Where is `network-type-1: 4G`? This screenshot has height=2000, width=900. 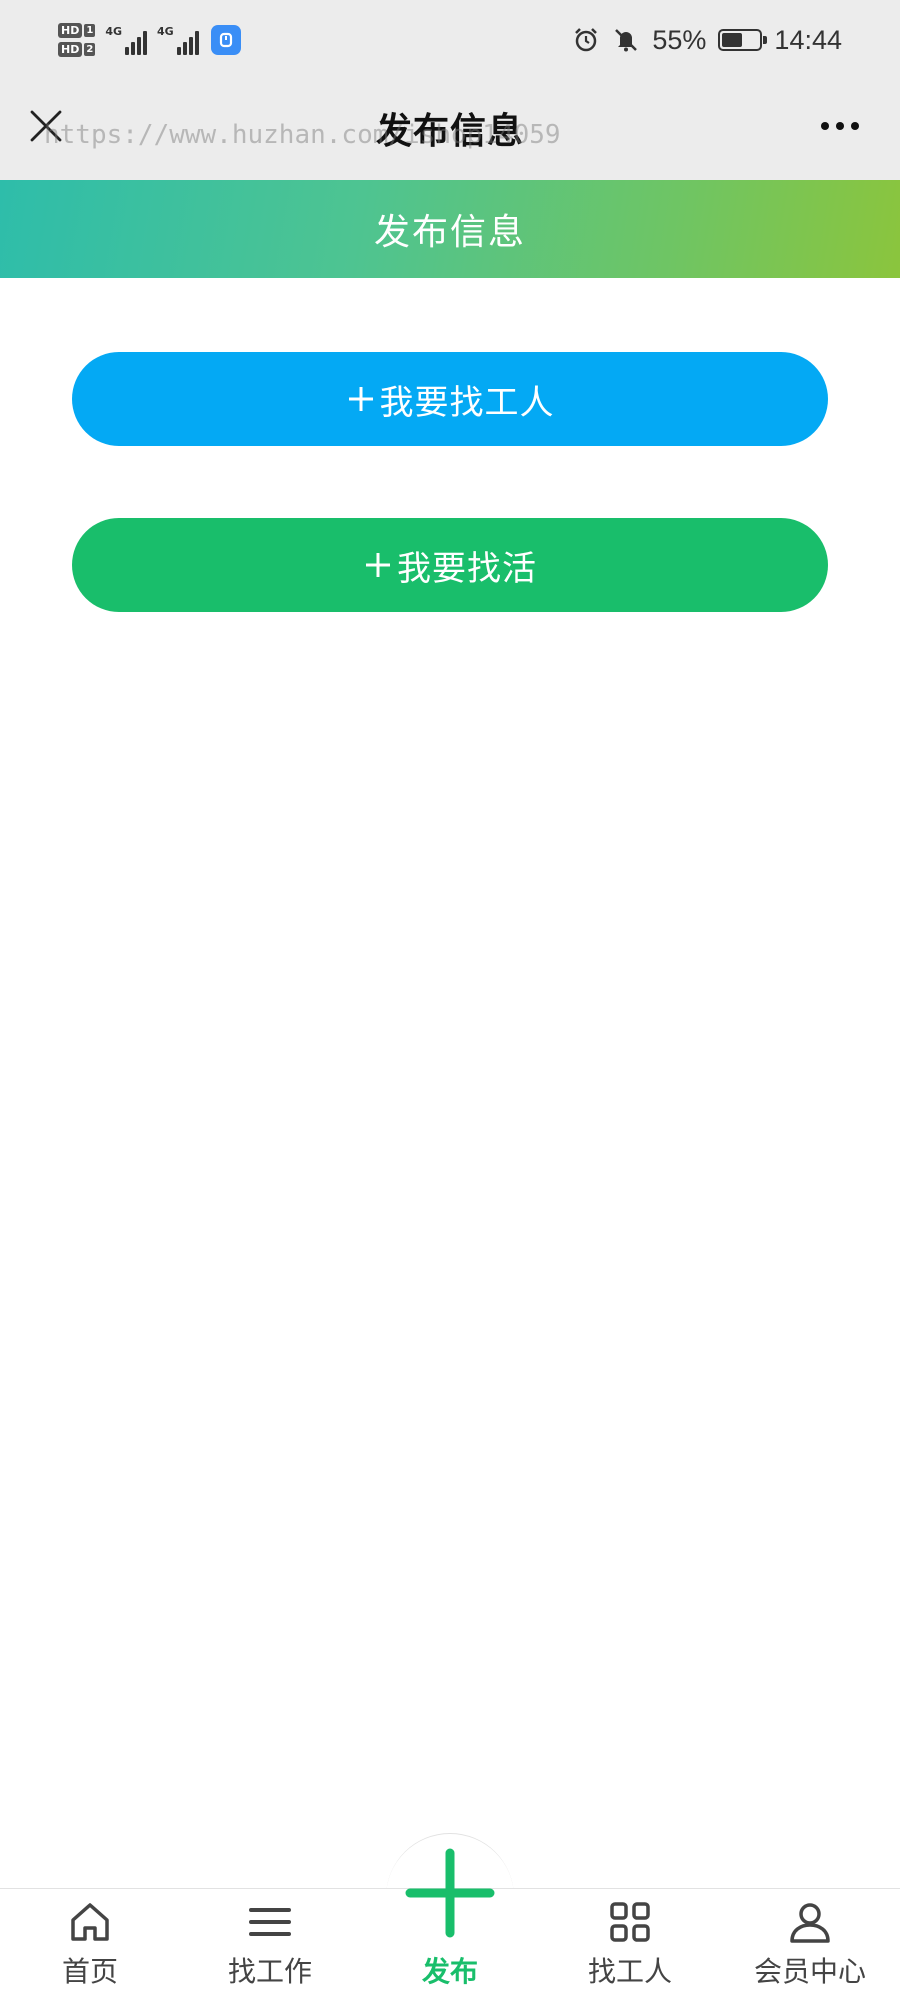
network-type-1: 4G is located at coordinates (113, 31).